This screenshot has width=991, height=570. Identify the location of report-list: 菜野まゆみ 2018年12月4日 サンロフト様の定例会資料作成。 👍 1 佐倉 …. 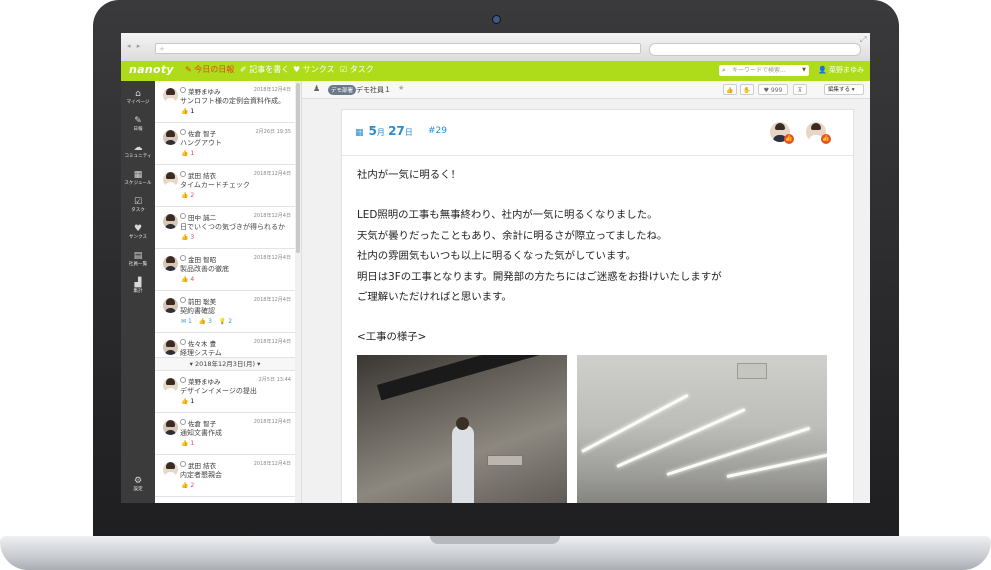
(228, 292).